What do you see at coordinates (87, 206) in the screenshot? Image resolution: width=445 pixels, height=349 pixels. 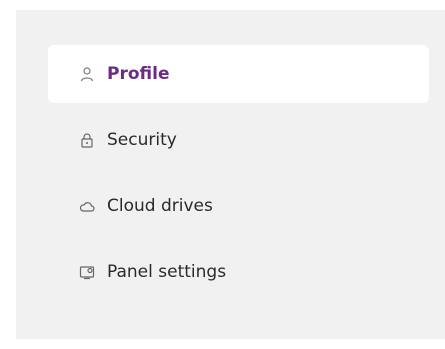 I see `cloud-icon` at bounding box center [87, 206].